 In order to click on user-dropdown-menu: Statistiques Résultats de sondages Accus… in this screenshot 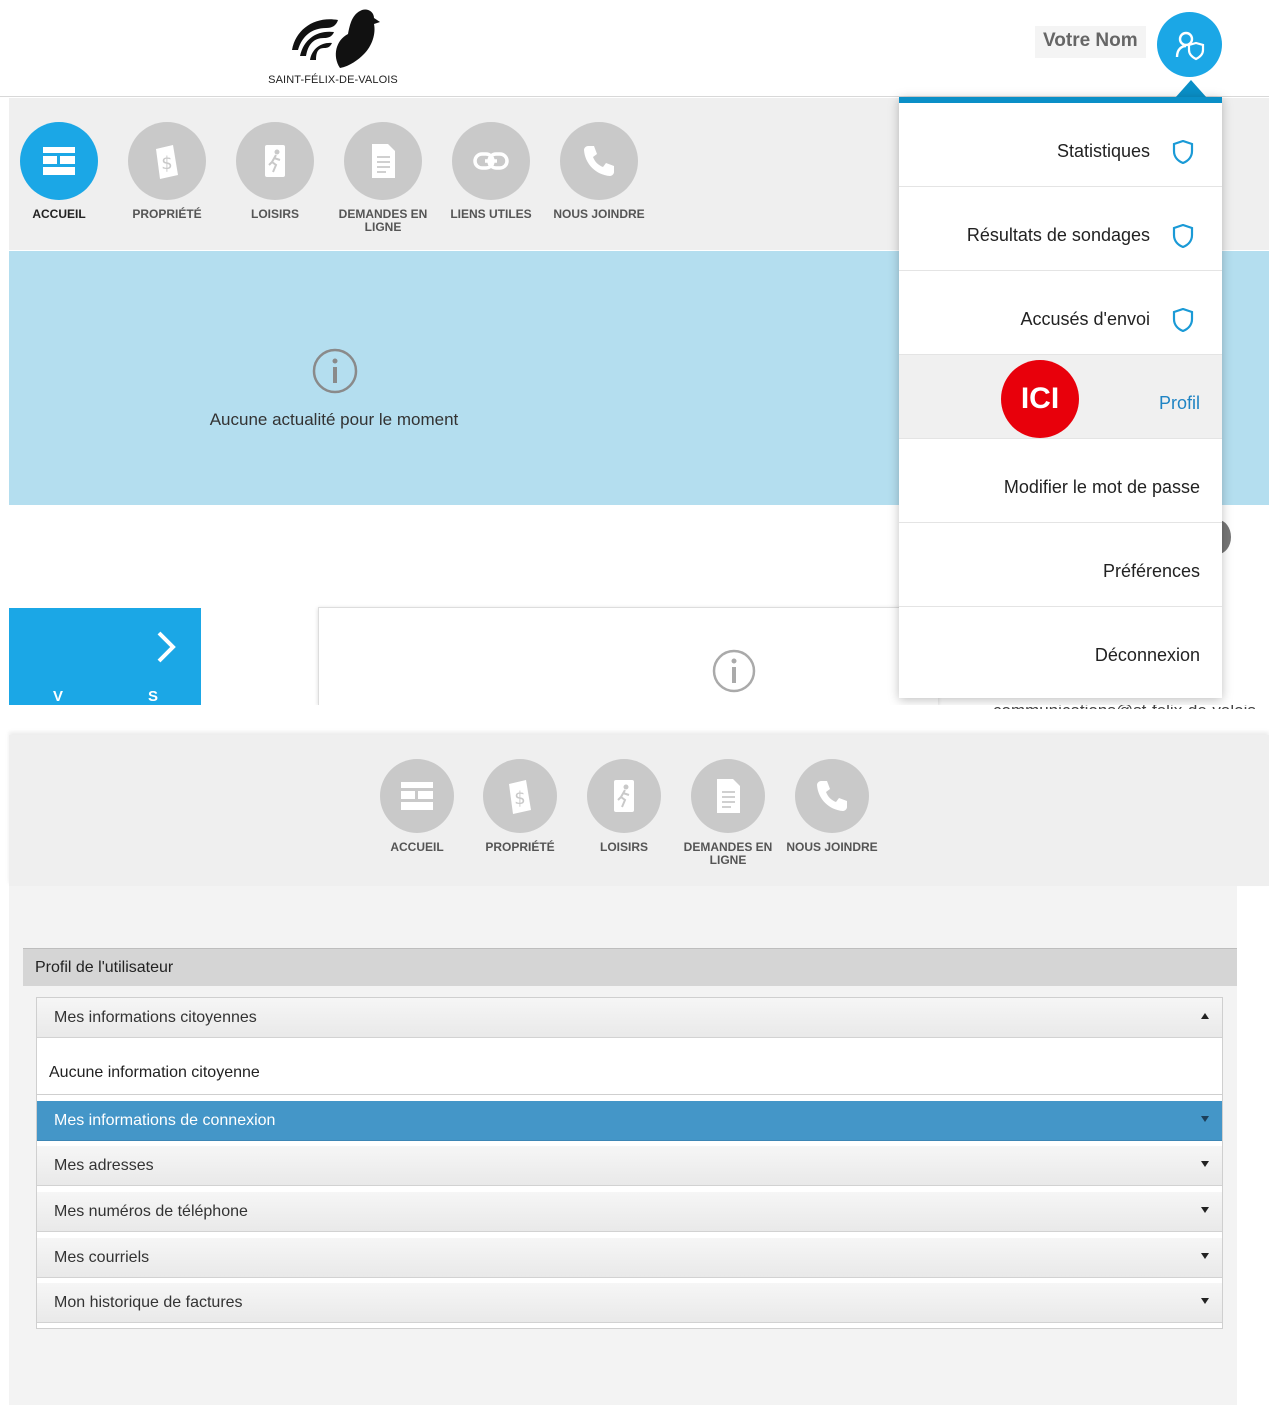, I will do `click(1060, 397)`.